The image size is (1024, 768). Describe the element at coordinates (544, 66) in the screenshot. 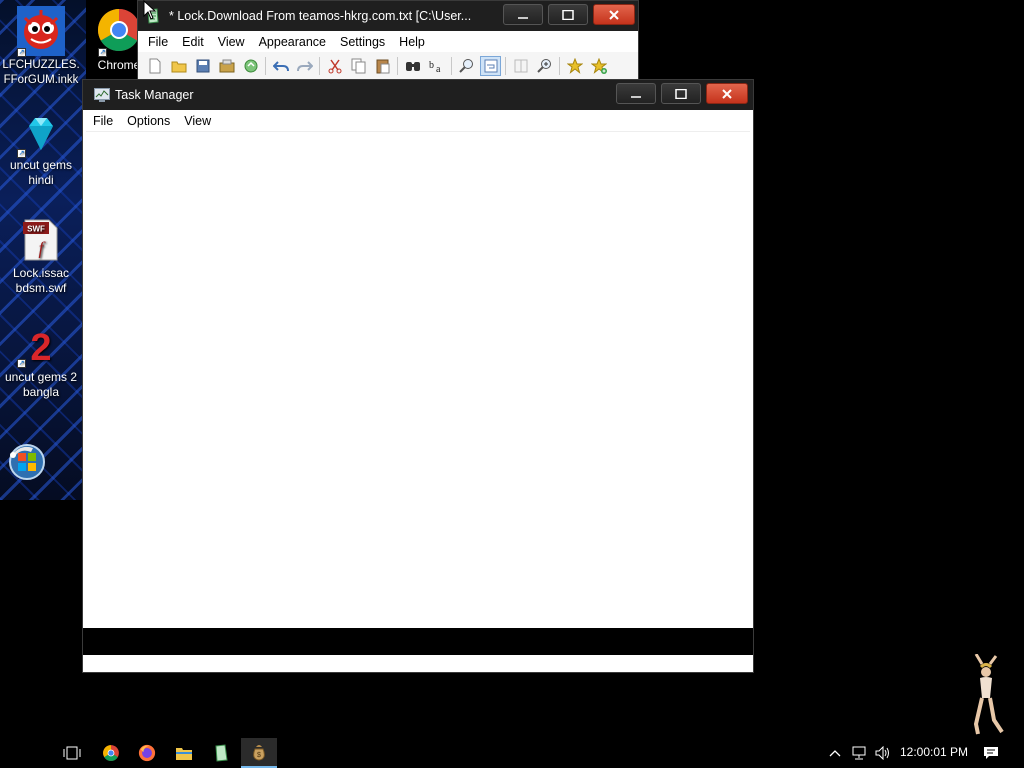

I see `zoom-in-icon` at that location.